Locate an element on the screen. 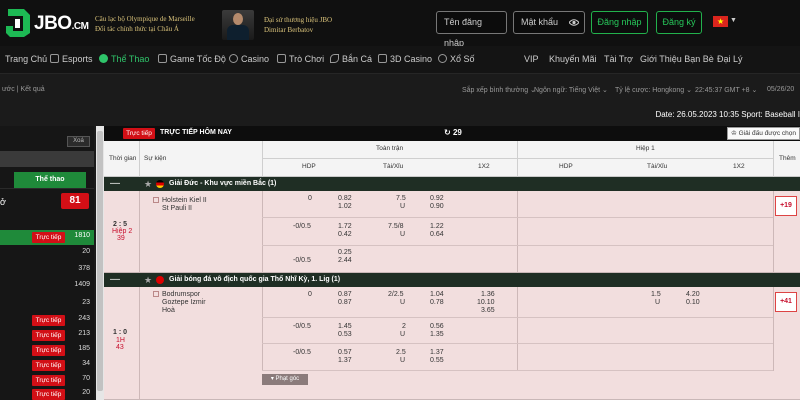 Image resolution: width=800 pixels, height=400 pixels. hdp-home-odds: 1.72 is located at coordinates (345, 226).